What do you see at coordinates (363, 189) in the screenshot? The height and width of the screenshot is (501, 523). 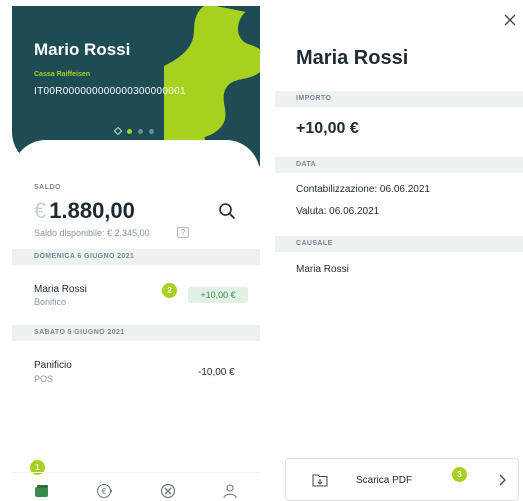 I see `accounting-date: Contabilizzazione: 06.06.2021` at bounding box center [363, 189].